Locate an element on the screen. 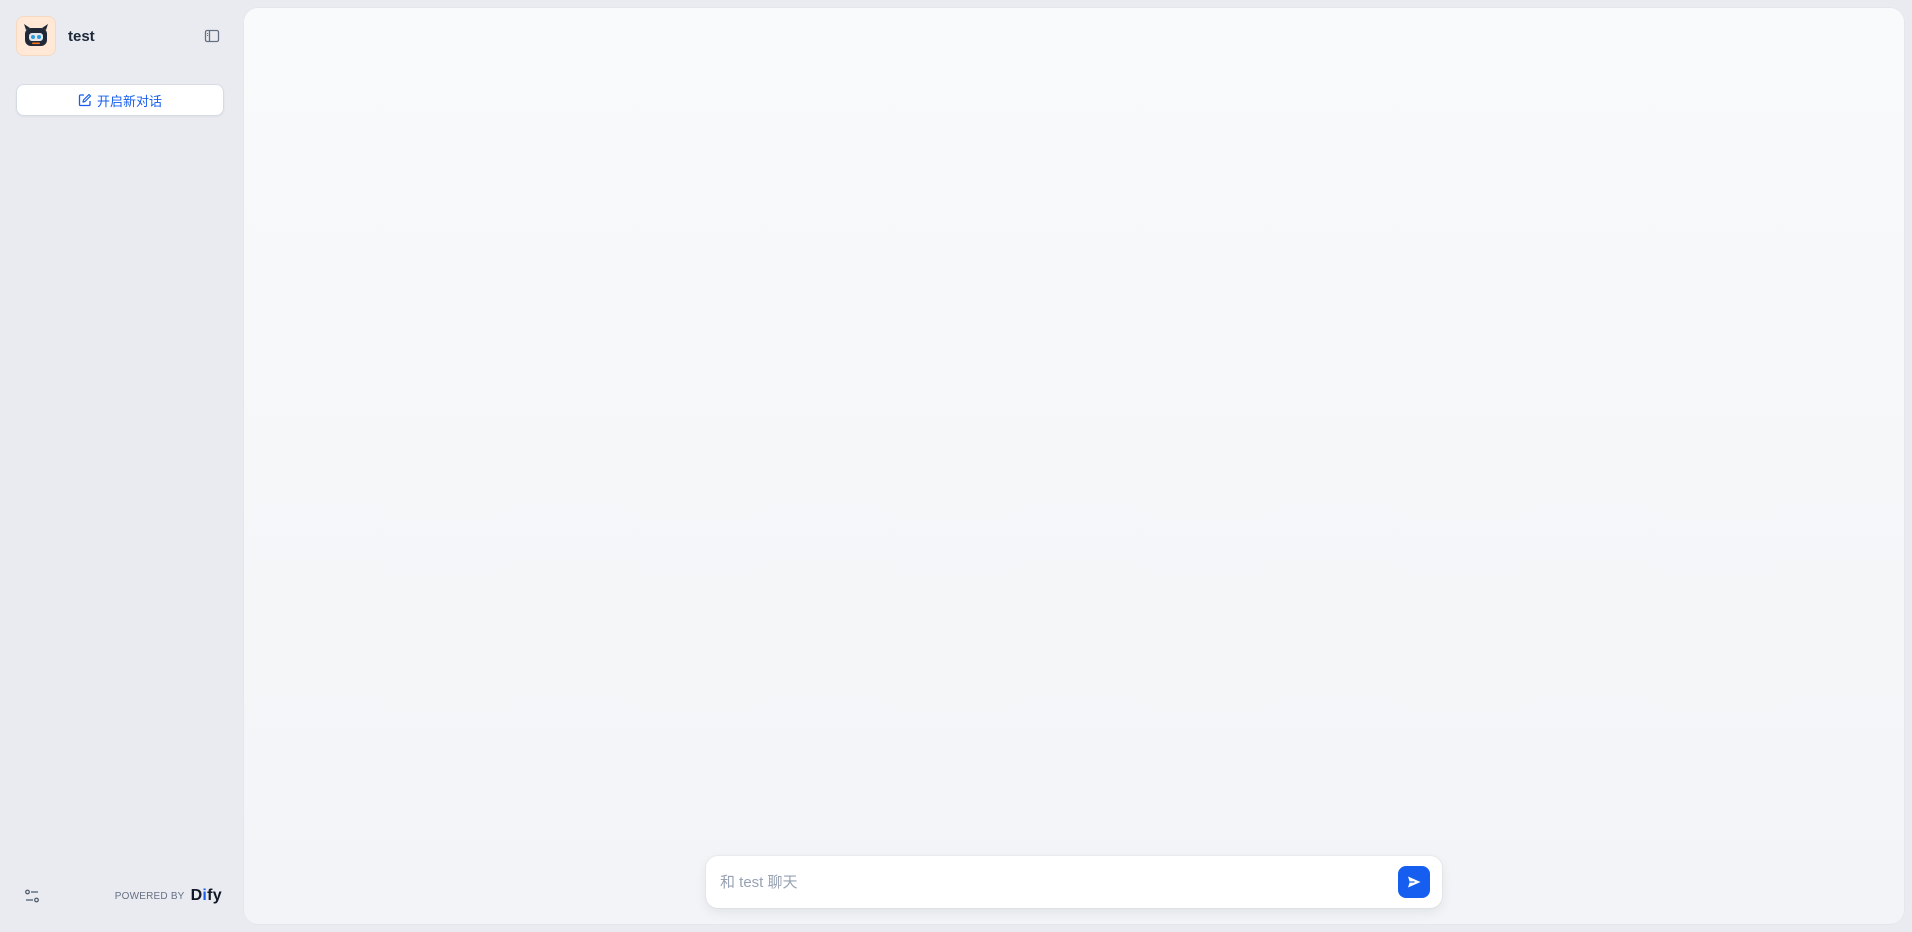 The height and width of the screenshot is (932, 1912). new-chat-label: 开启新对话 is located at coordinates (129, 101).